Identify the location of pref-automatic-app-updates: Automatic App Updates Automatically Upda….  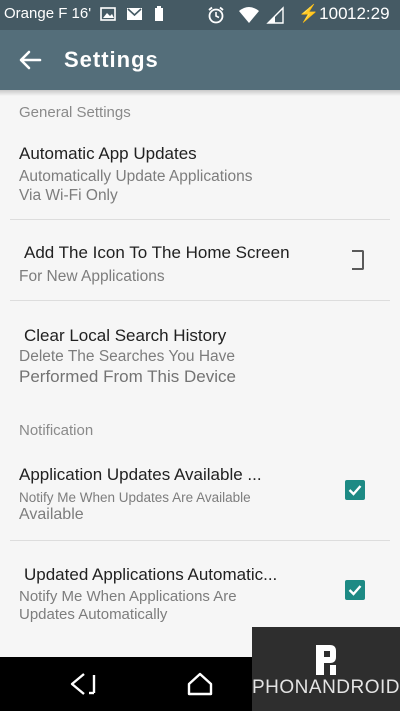
(200, 174).